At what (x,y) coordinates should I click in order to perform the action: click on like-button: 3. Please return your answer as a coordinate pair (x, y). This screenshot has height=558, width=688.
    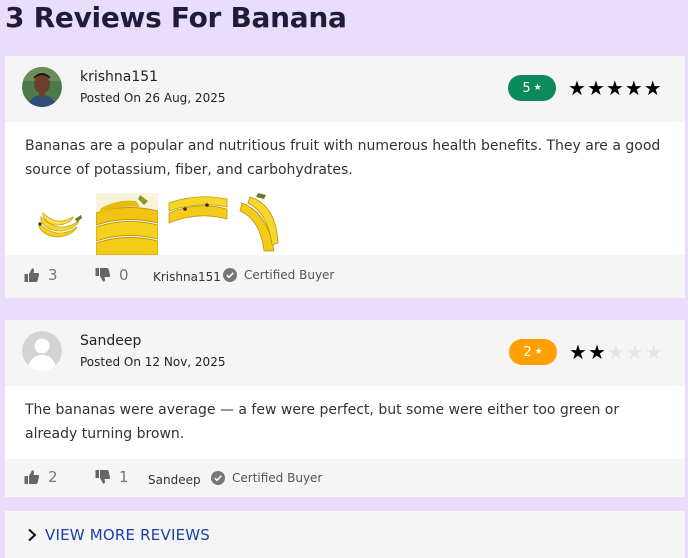
    Looking at the image, I should click on (41, 275).